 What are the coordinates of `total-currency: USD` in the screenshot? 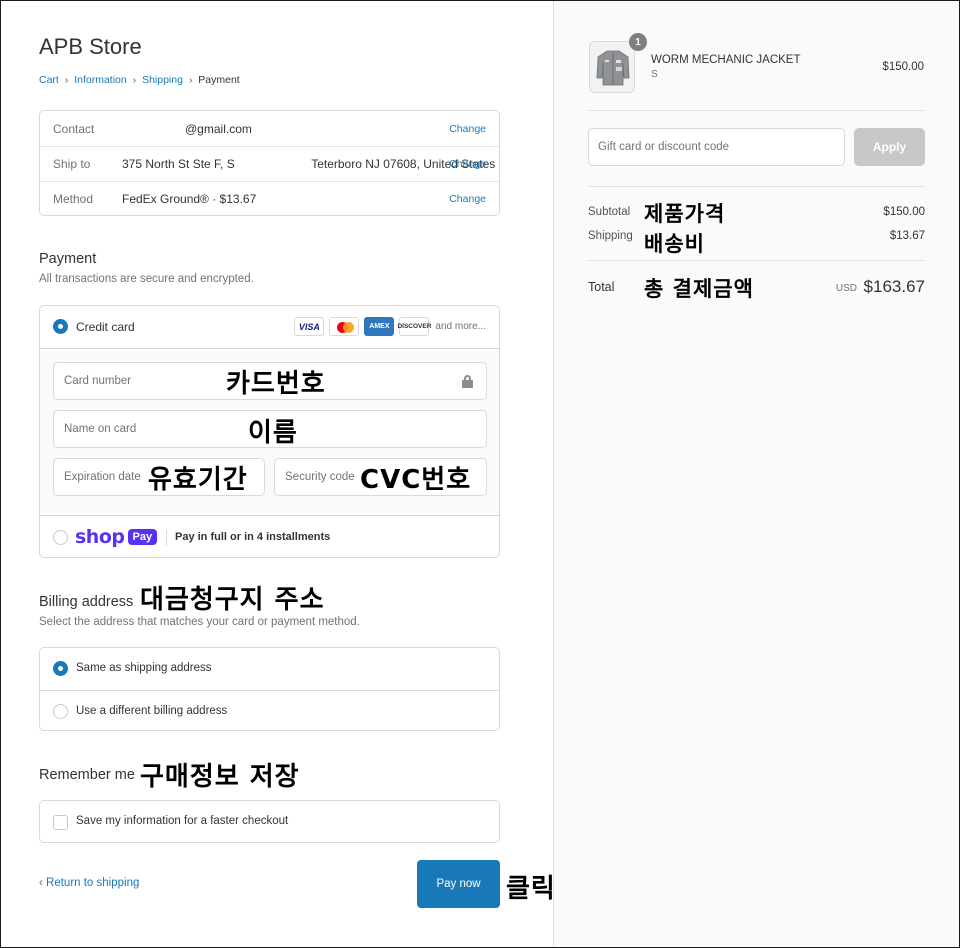 It's located at (846, 288).